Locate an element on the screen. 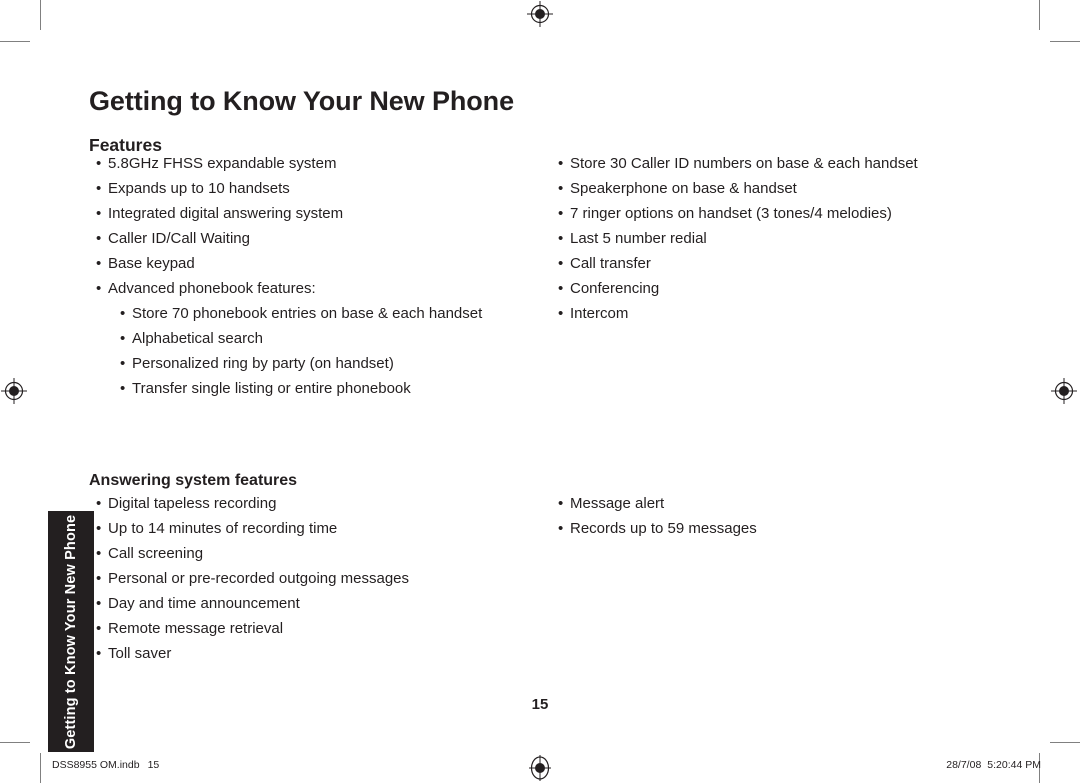 Image resolution: width=1080 pixels, height=783 pixels. list-item: • Up to 14 minutes of recording time is located at coordinates (311, 528).